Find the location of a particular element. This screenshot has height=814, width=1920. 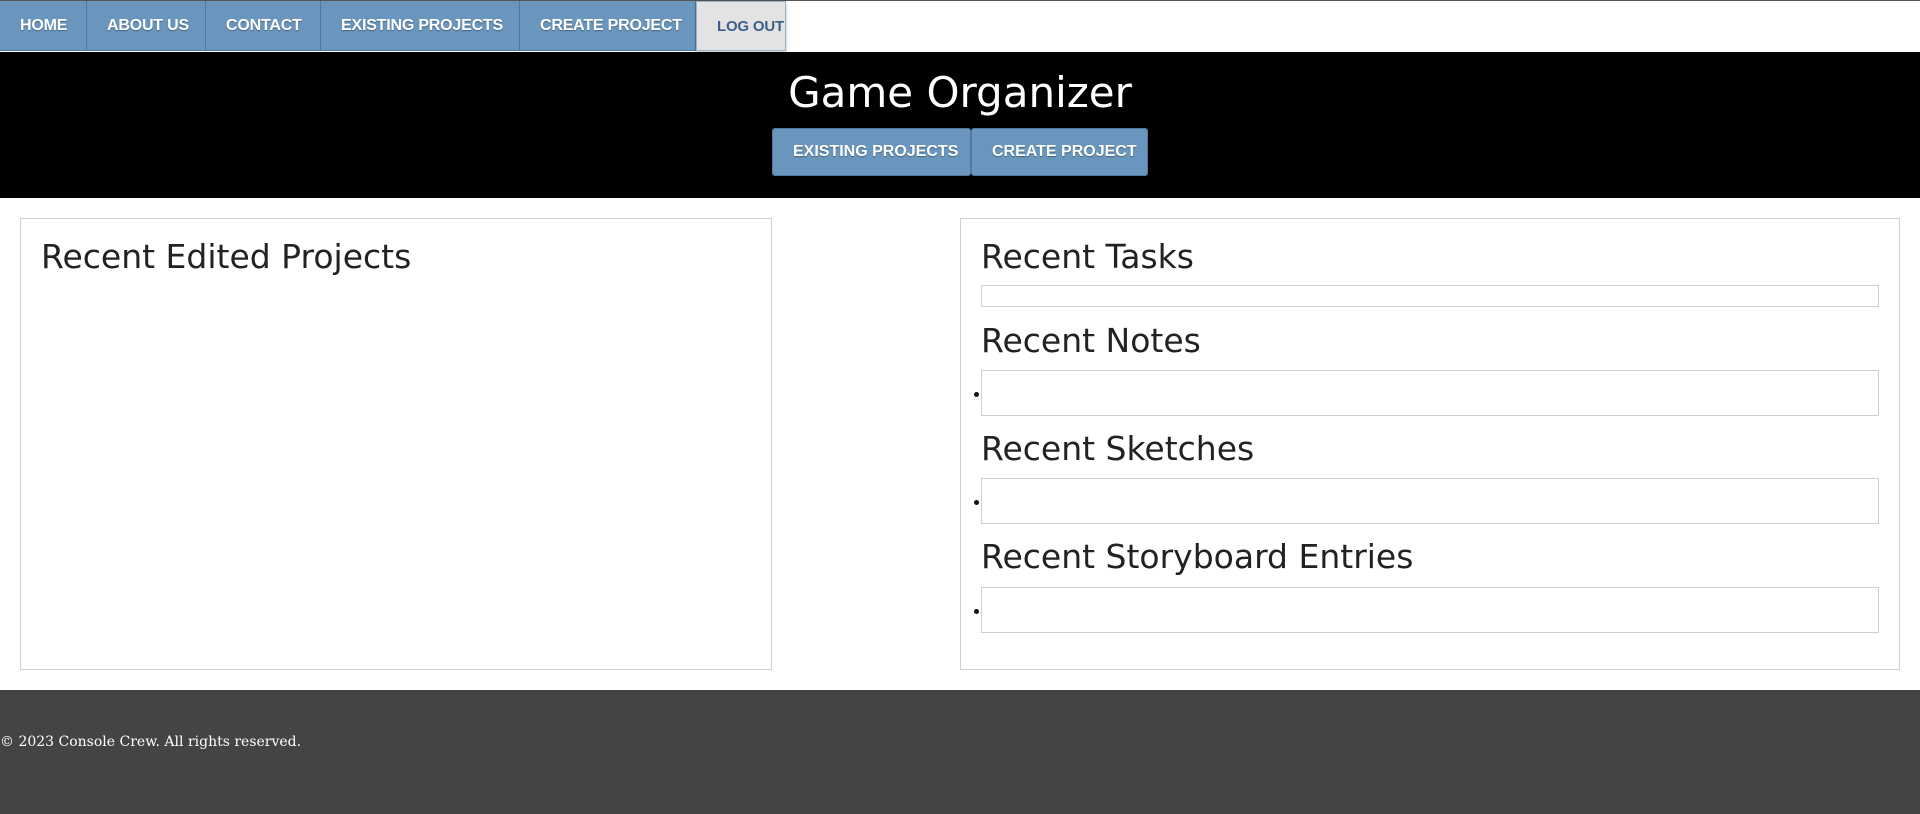

nav-home-button: HOME is located at coordinates (43, 26).